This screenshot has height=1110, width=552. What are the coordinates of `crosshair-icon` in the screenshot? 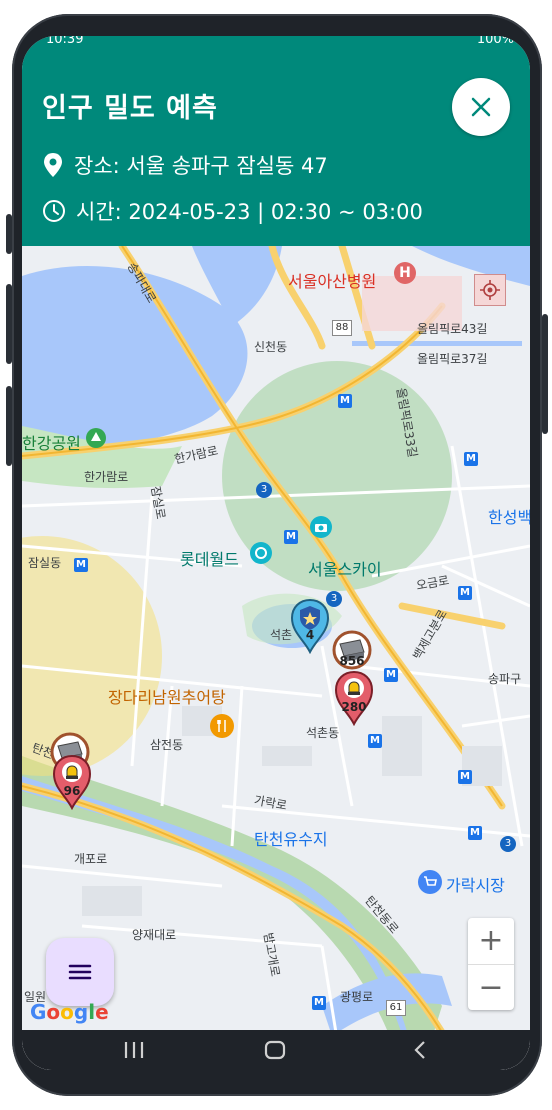 It's located at (490, 290).